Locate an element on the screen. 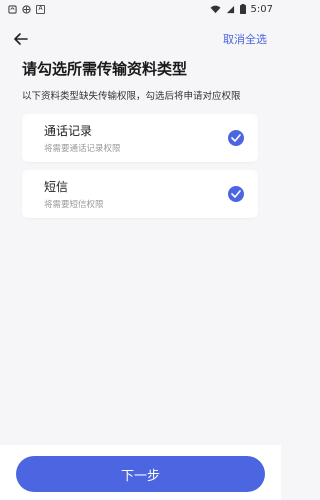 The image size is (320, 500). page-title: 请勾选所需传输资料类型 is located at coordinates (105, 69).